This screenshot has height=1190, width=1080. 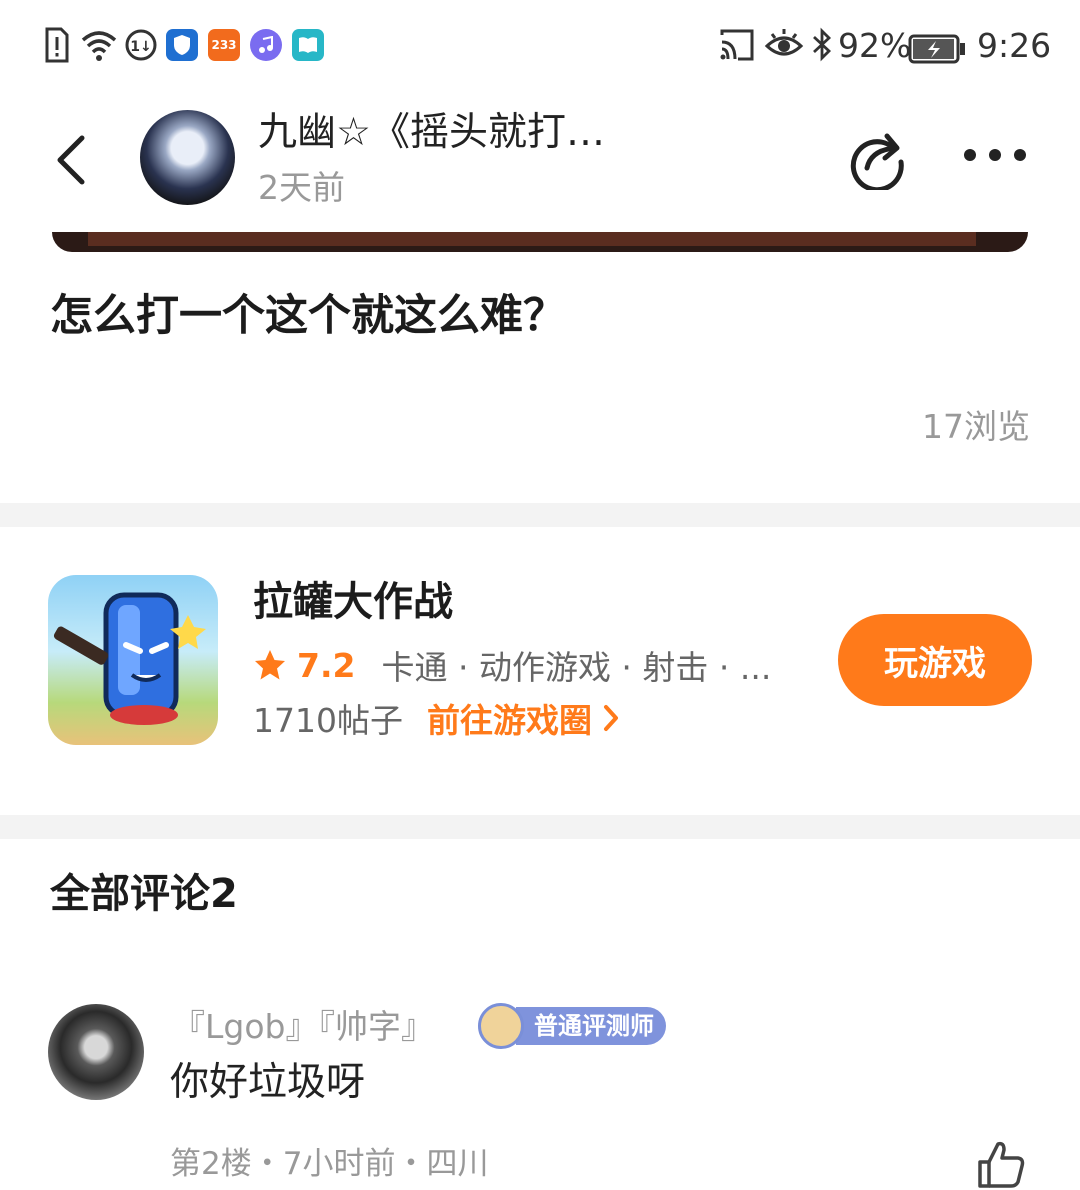 What do you see at coordinates (270, 665) in the screenshot?
I see `star-icon` at bounding box center [270, 665].